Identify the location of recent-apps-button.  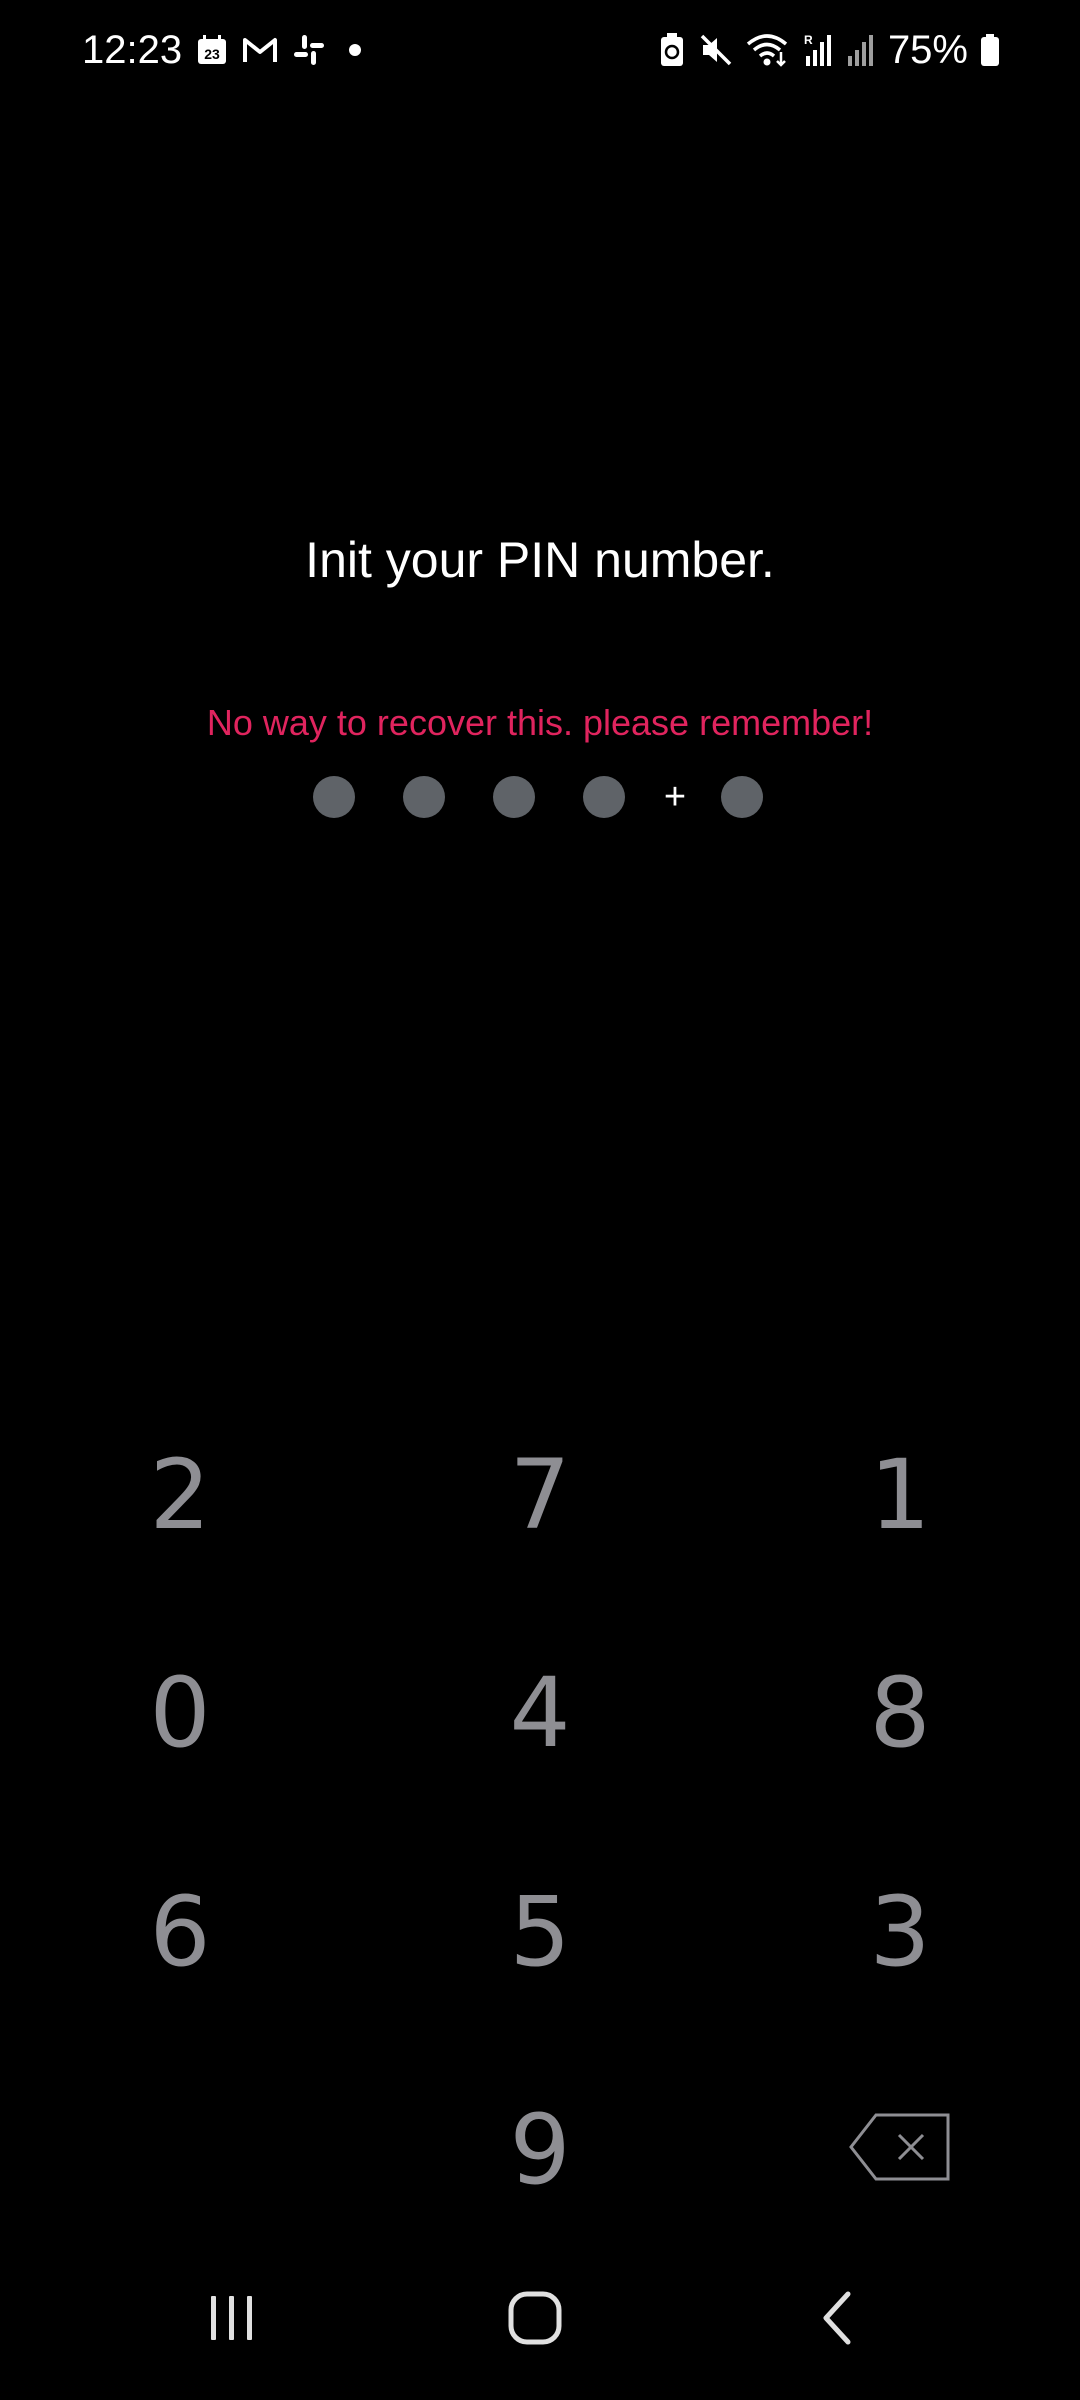
(232, 2320).